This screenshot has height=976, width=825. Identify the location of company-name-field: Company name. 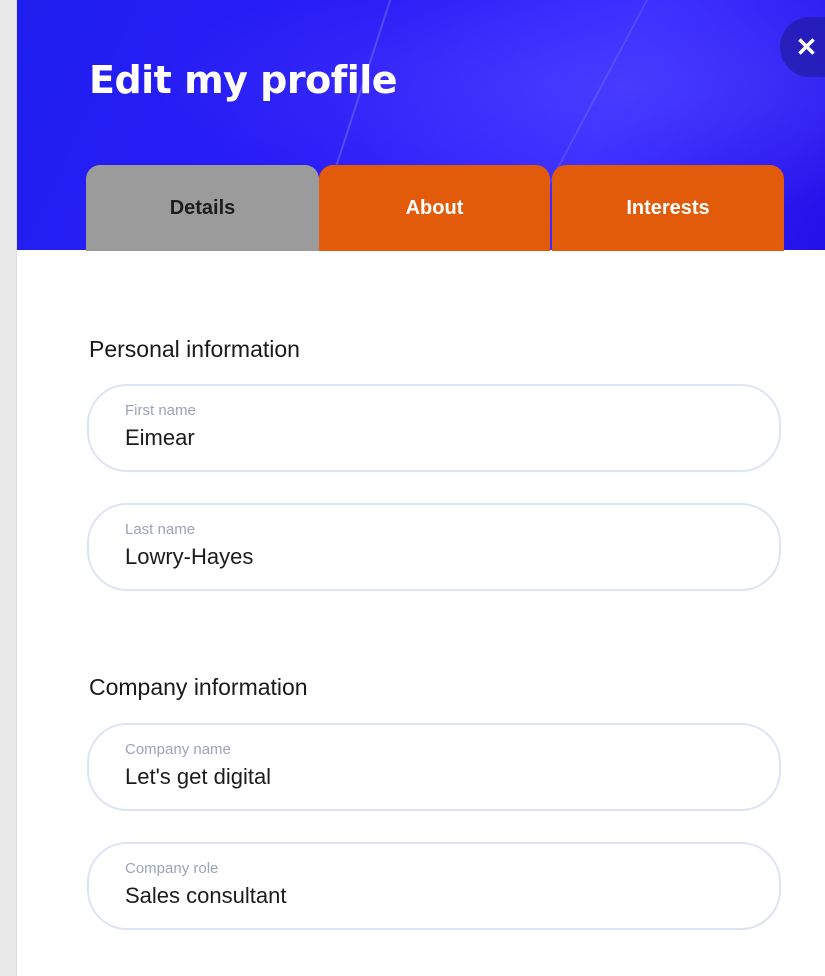
(434, 767).